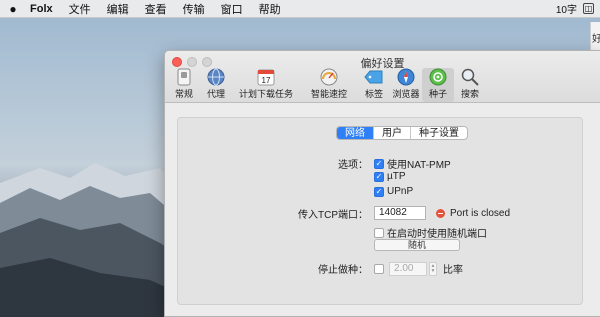  I want to click on stop-seeding-label: 停止做种：, so click(343, 270).